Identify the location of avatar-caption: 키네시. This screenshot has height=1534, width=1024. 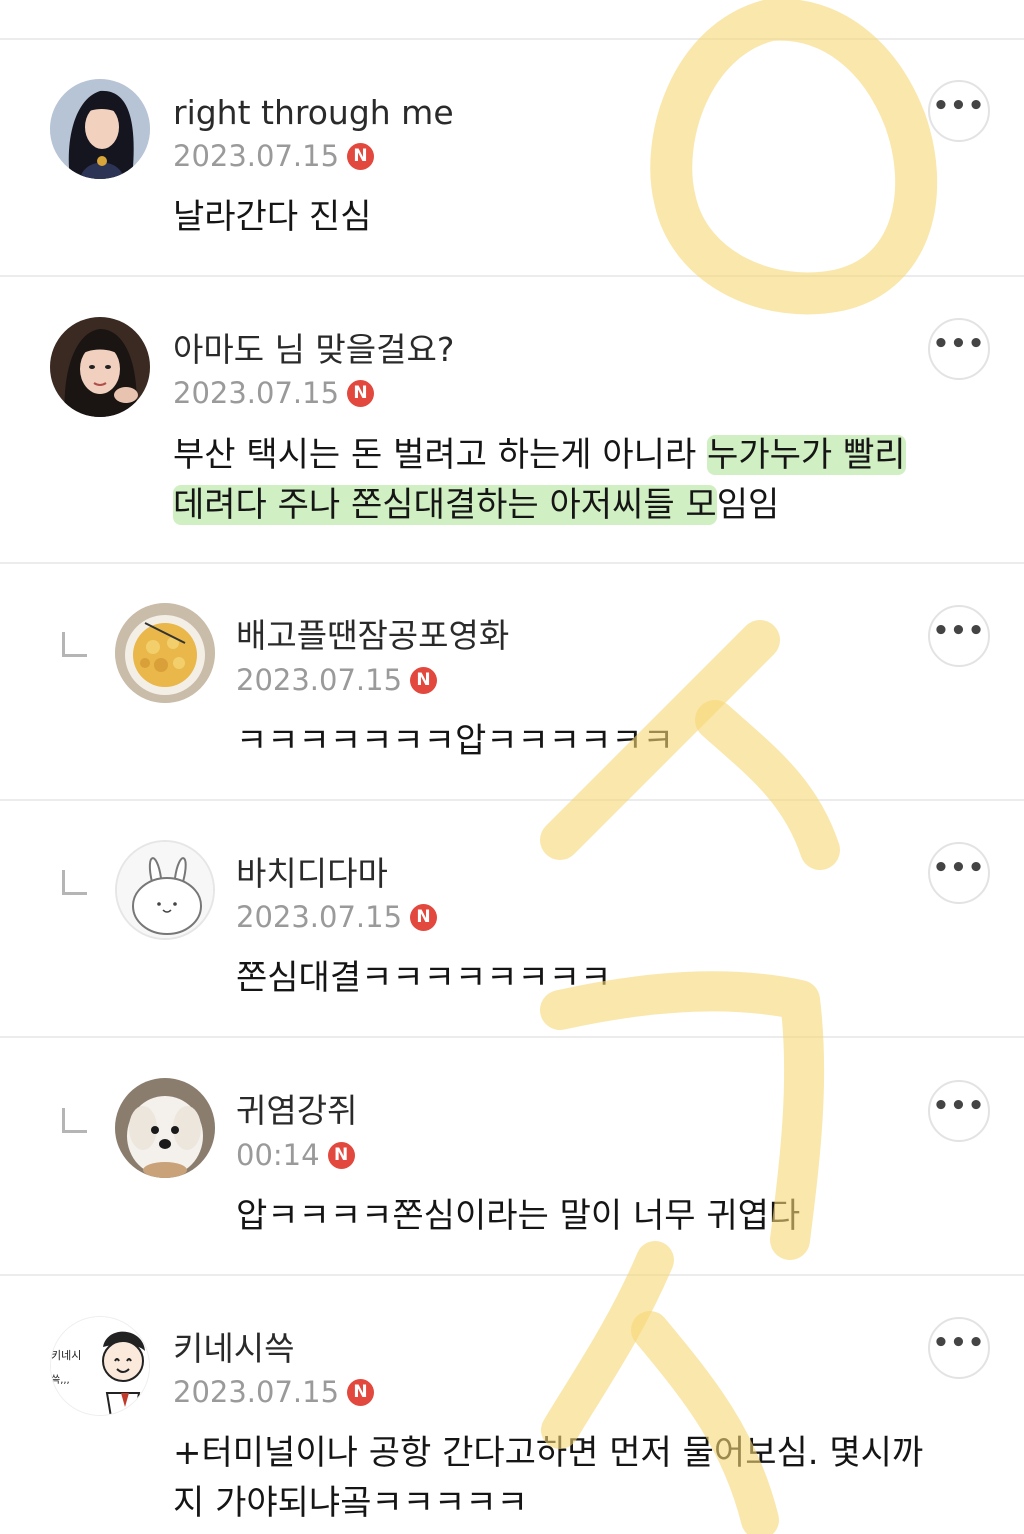
(66, 1355).